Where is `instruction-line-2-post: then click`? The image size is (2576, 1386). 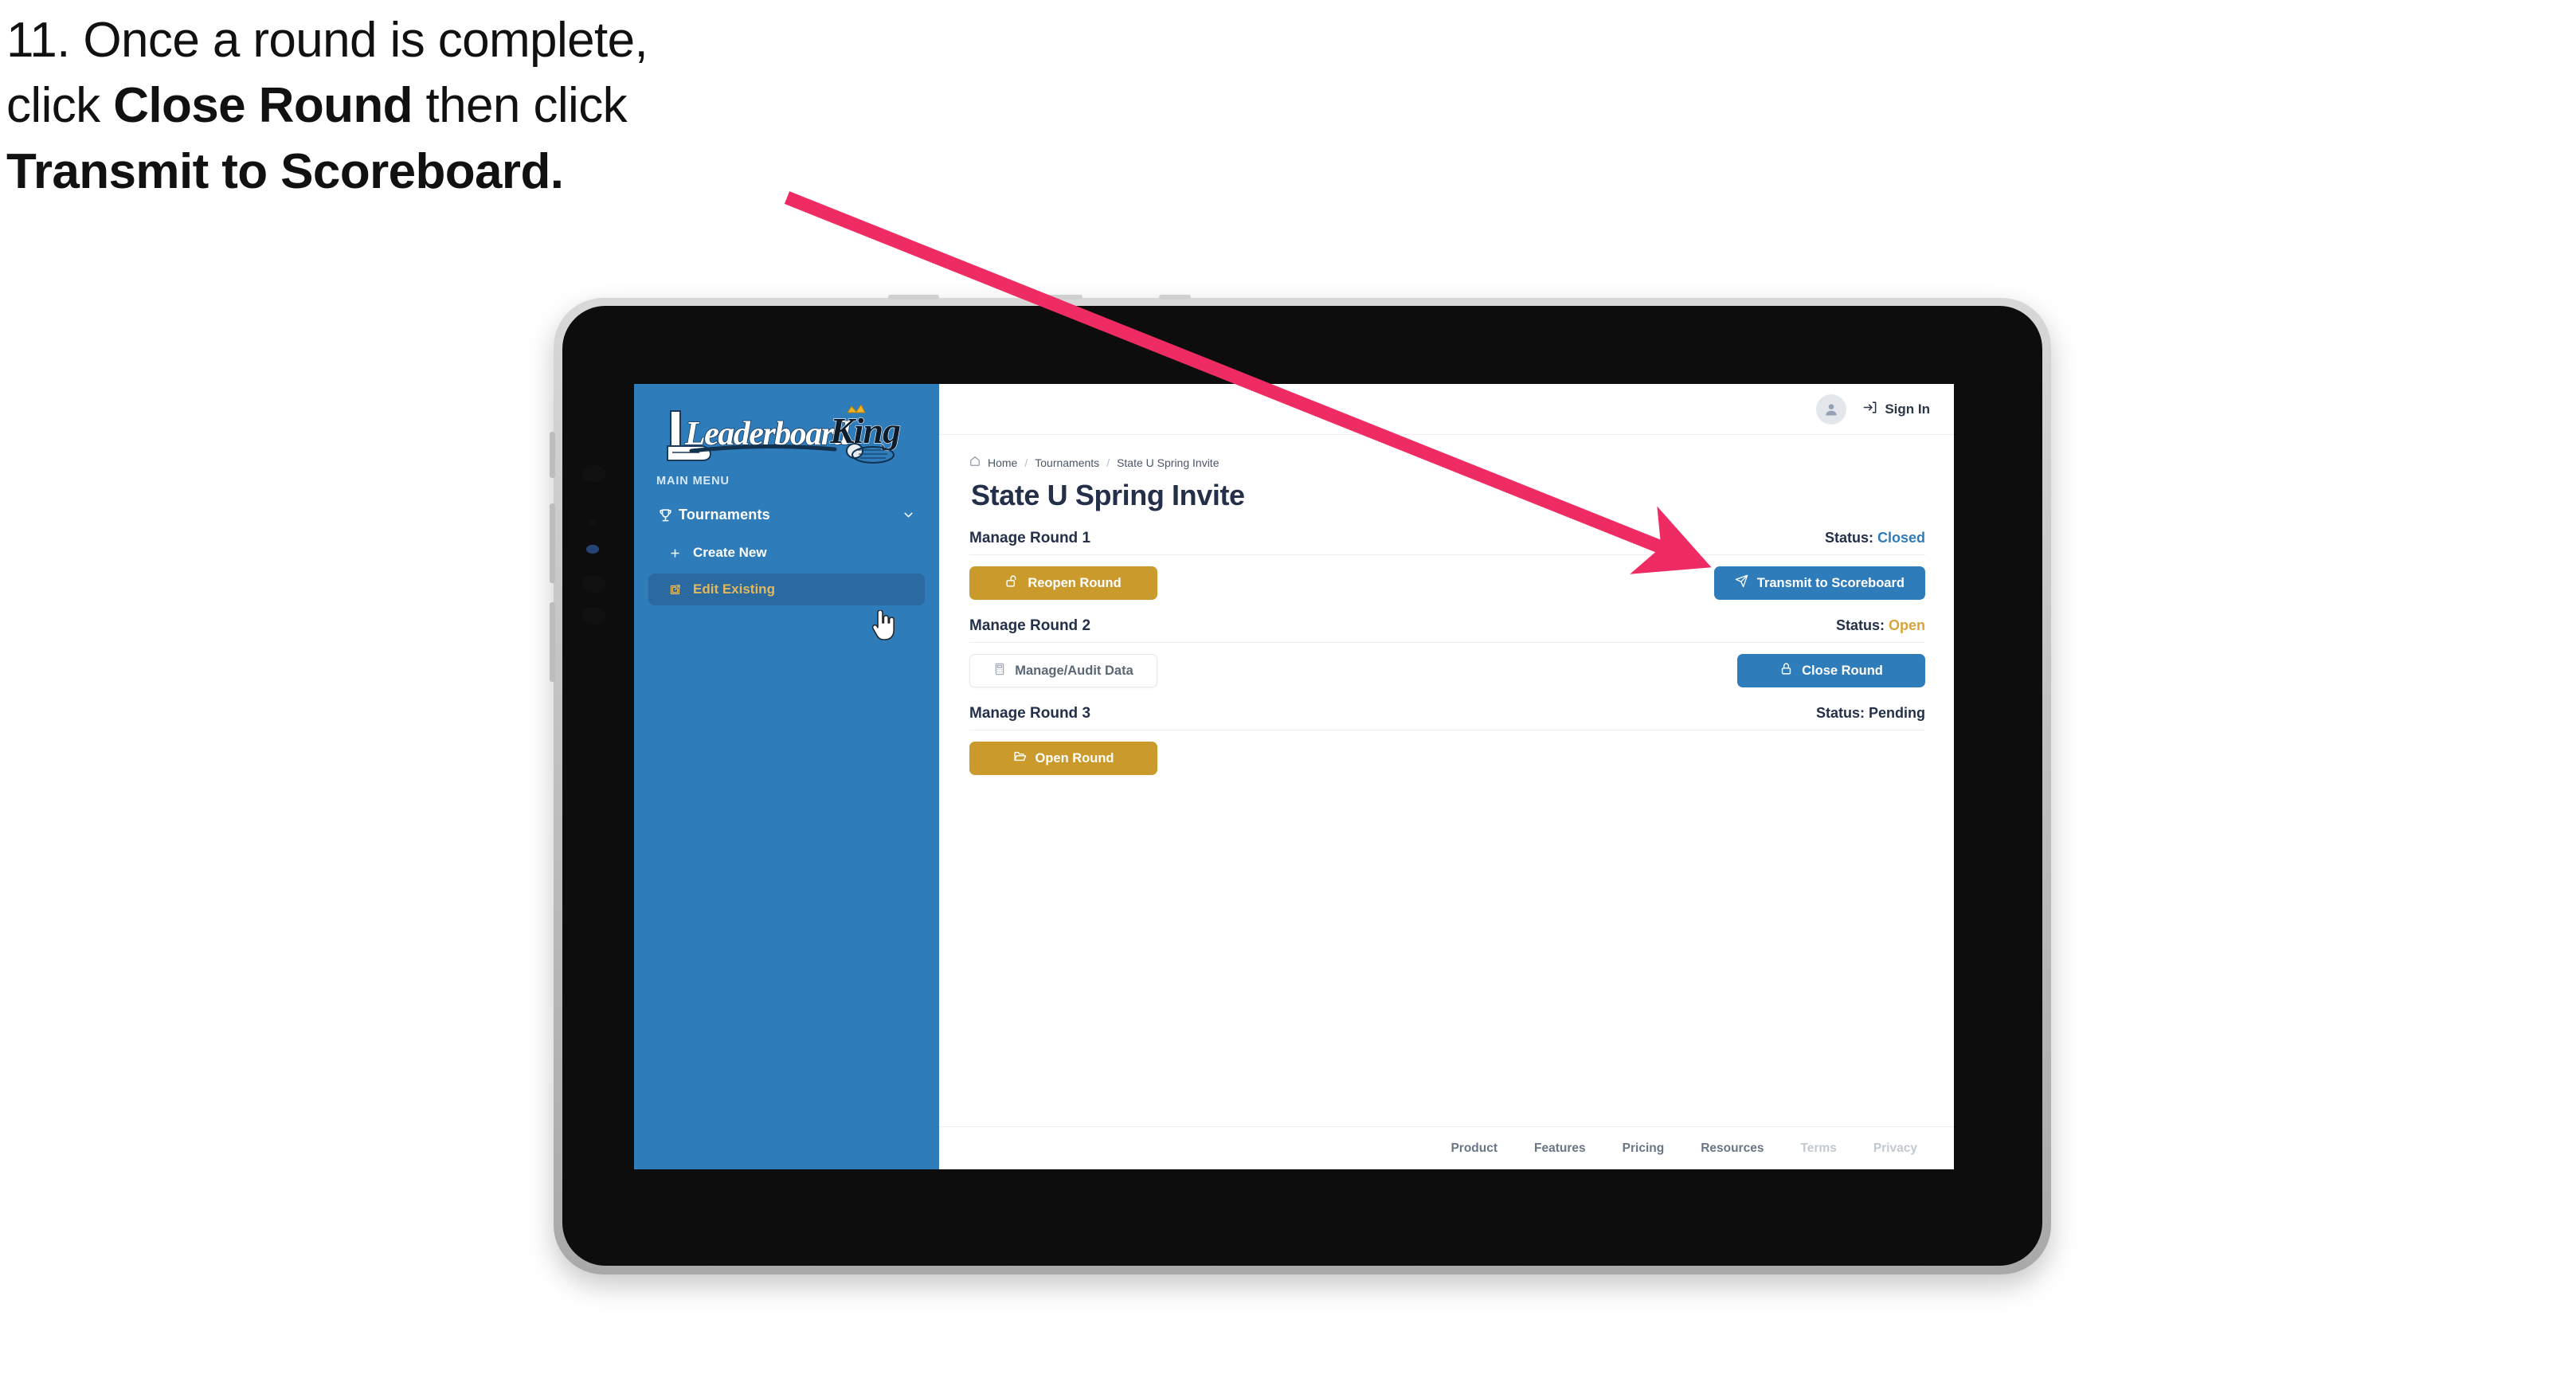 instruction-line-2-post: then click is located at coordinates (520, 106).